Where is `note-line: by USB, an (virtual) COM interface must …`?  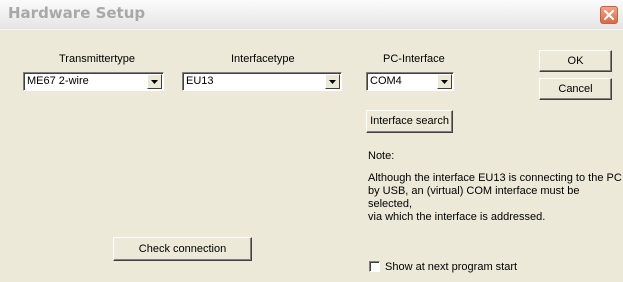 note-line: by USB, an (virtual) COM interface must … is located at coordinates (474, 197).